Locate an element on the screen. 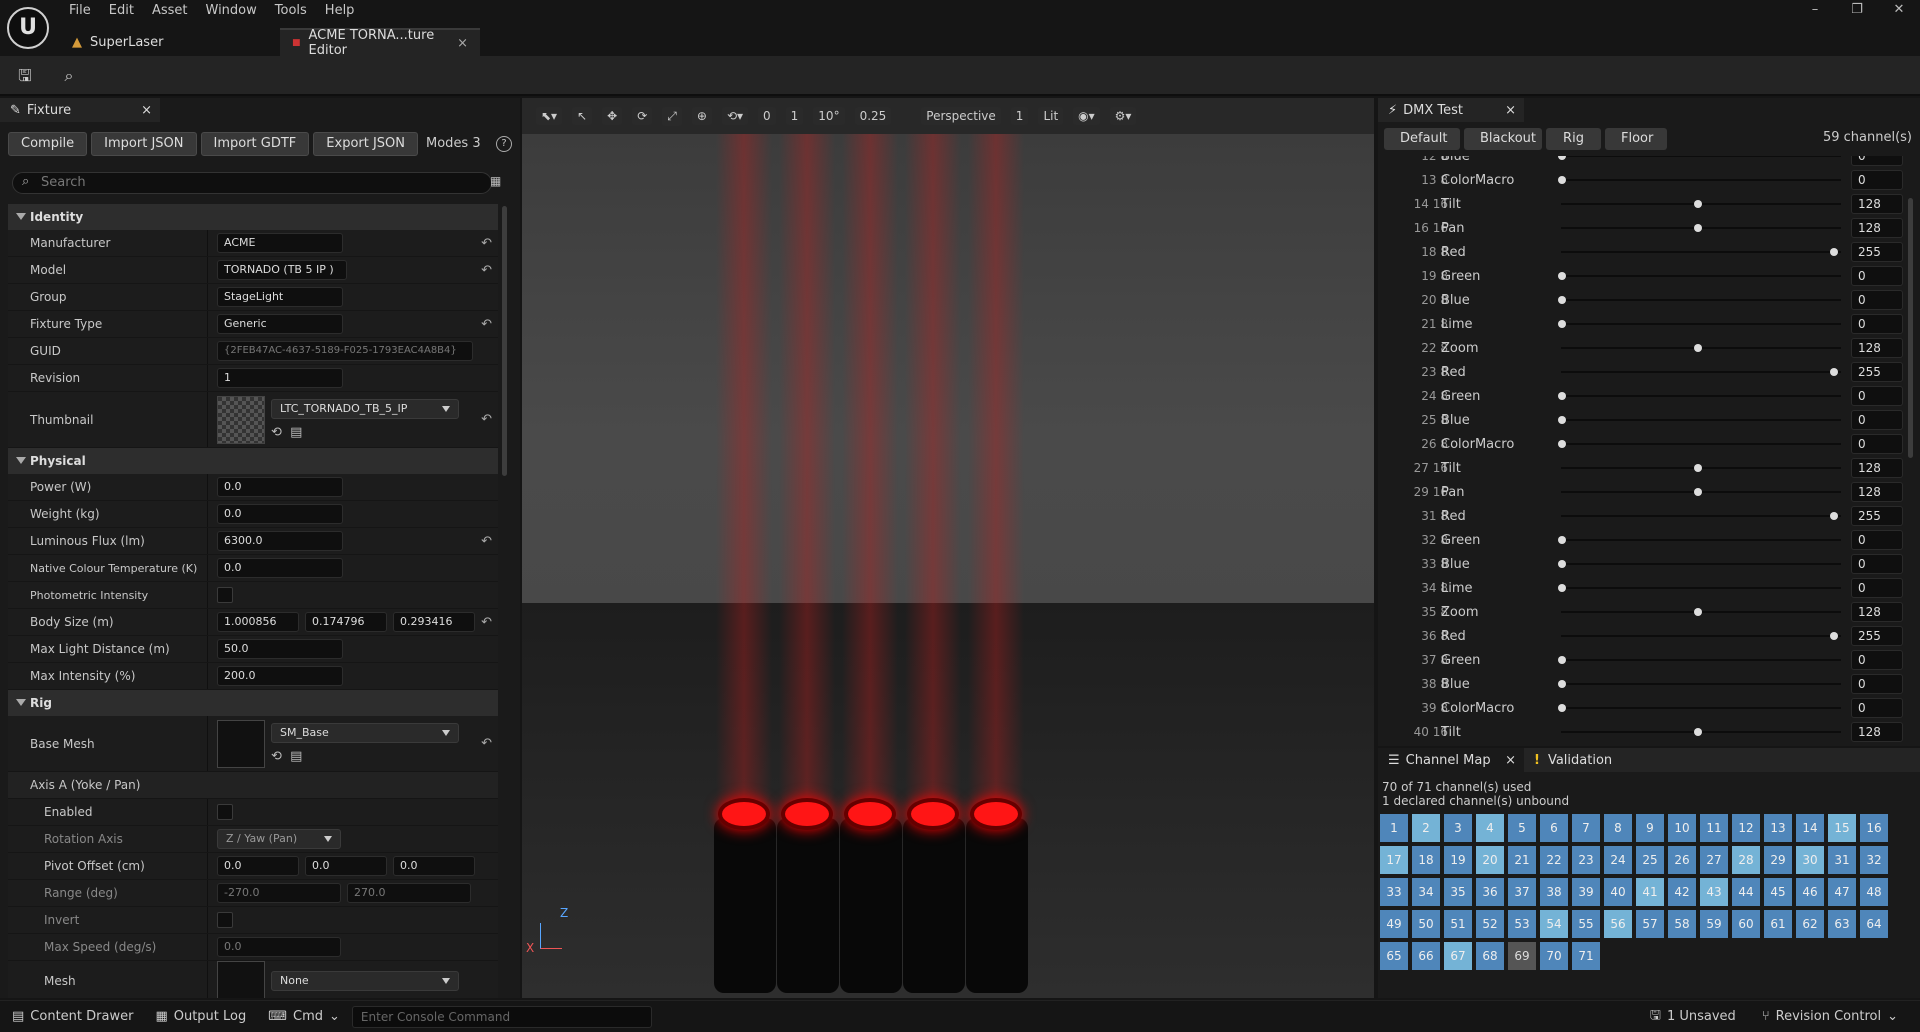  channel-cell: 68 is located at coordinates (1490, 956).